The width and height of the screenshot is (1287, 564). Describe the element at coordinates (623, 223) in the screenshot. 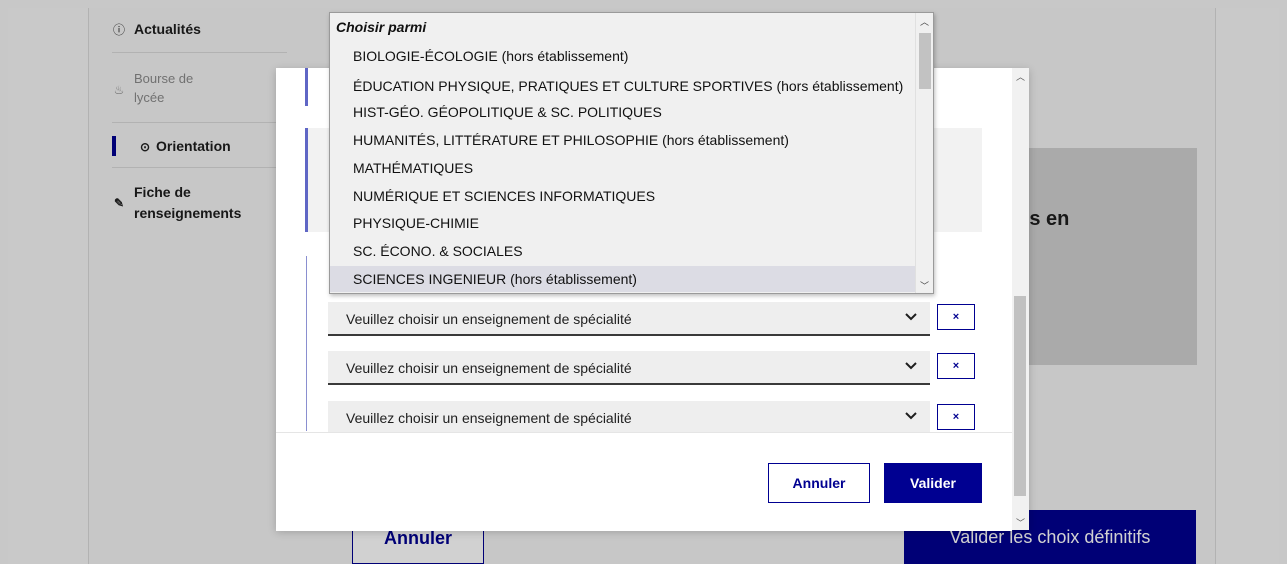

I see `dropdown-option: PHYSIQUE-CHIMIE` at that location.